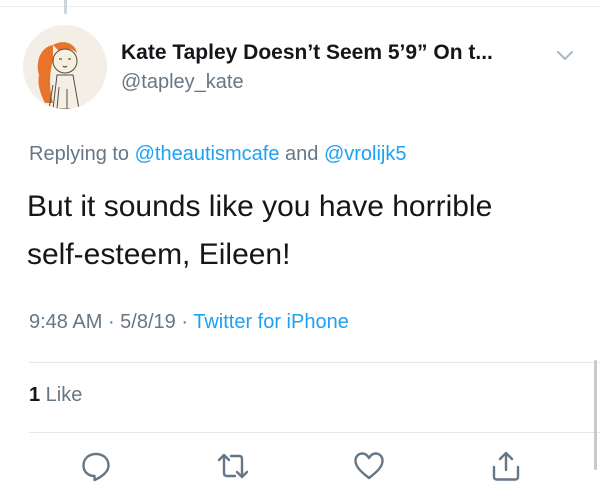  I want to click on reply-button, so click(96, 466).